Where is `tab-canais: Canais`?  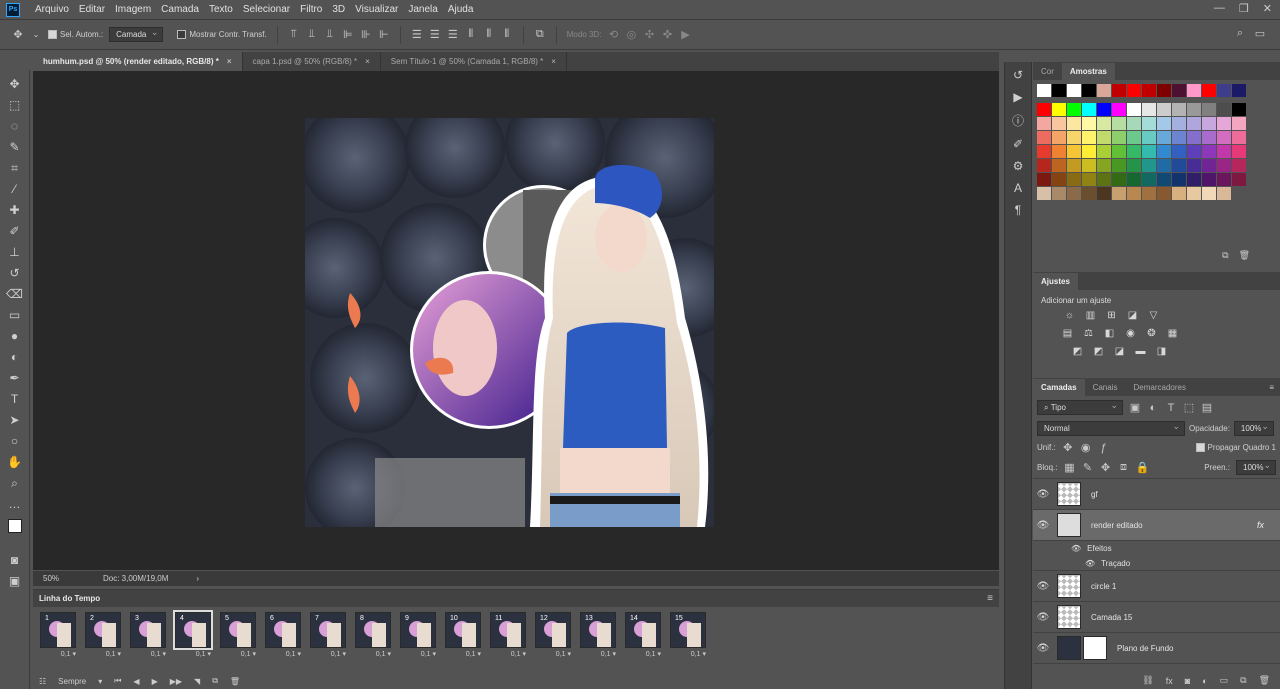
tab-canais: Canais is located at coordinates (1105, 387).